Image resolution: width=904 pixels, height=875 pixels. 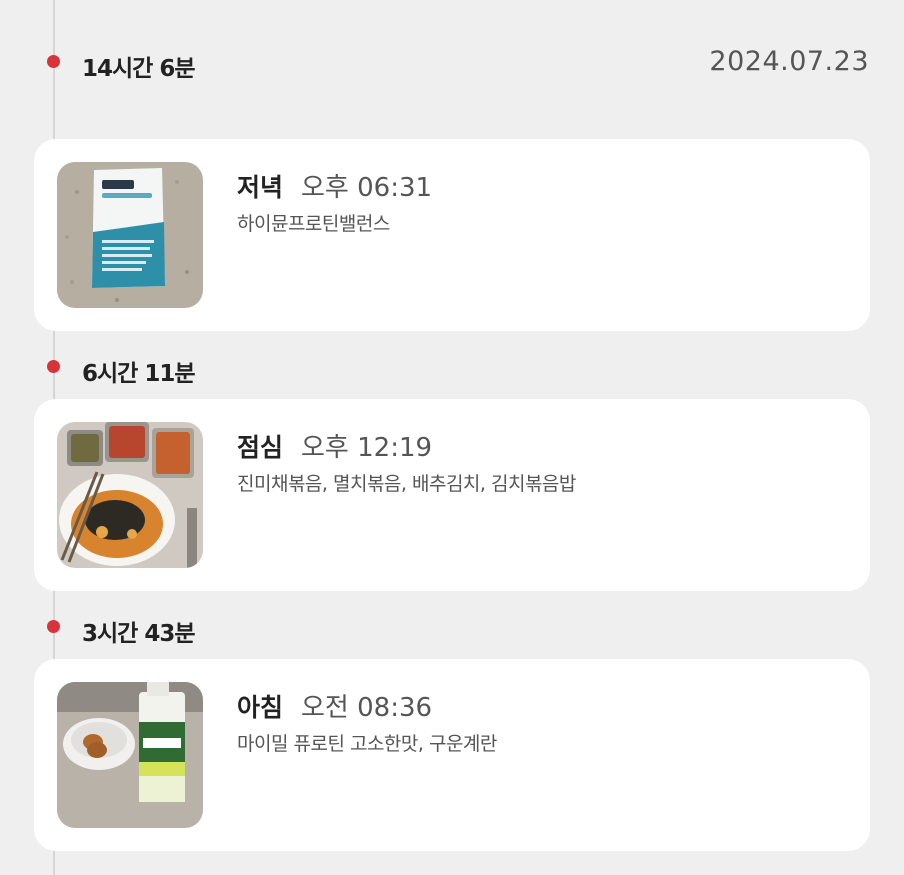 I want to click on meal-type-label: 아침, so click(x=260, y=707).